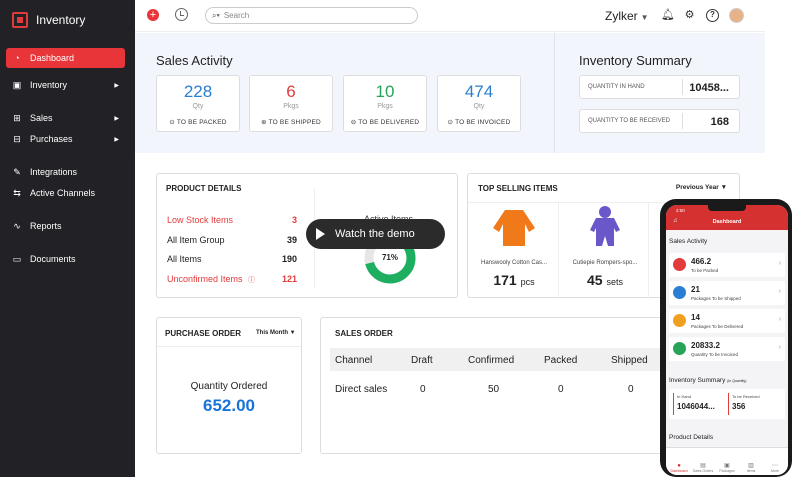 The width and height of the screenshot is (792, 477). I want to click on item-unit: sets, so click(614, 282).